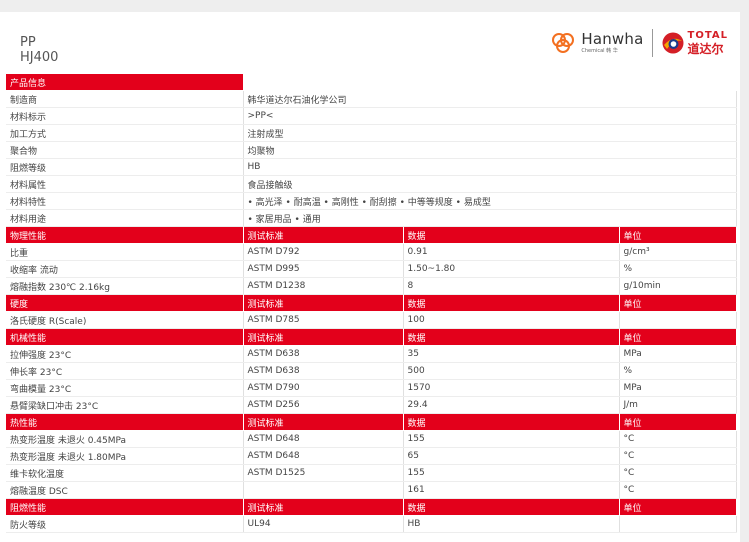  Describe the element at coordinates (511, 354) in the screenshot. I see `value-cell: 35` at that location.